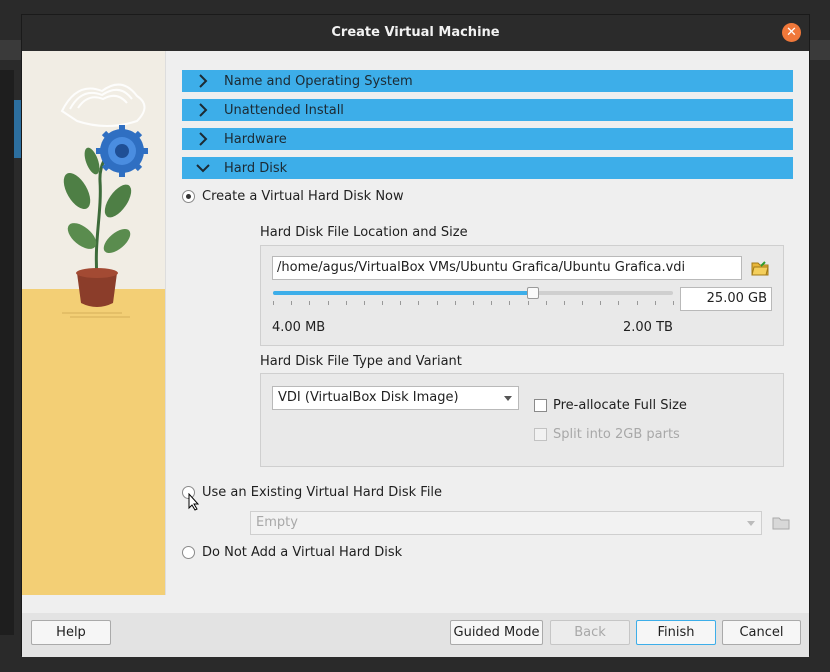 This screenshot has width=830, height=672. Describe the element at coordinates (590, 632) in the screenshot. I see `back-button: Back` at that location.